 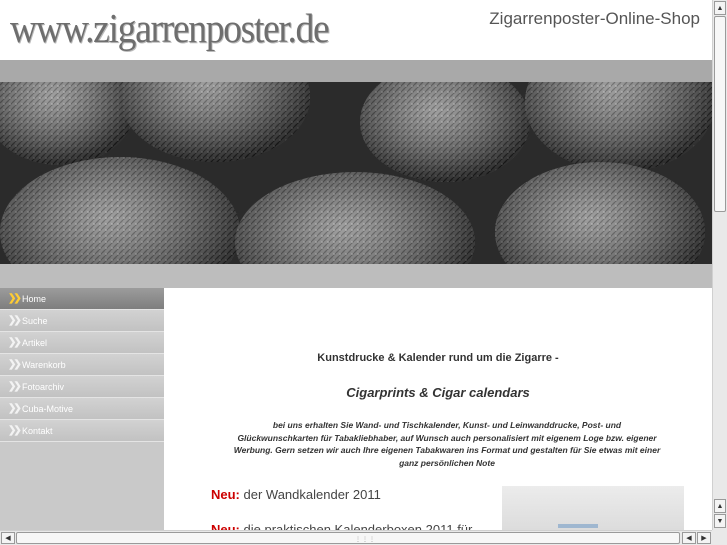 What do you see at coordinates (704, 538) in the screenshot?
I see `scroll-right-button: ▶` at bounding box center [704, 538].